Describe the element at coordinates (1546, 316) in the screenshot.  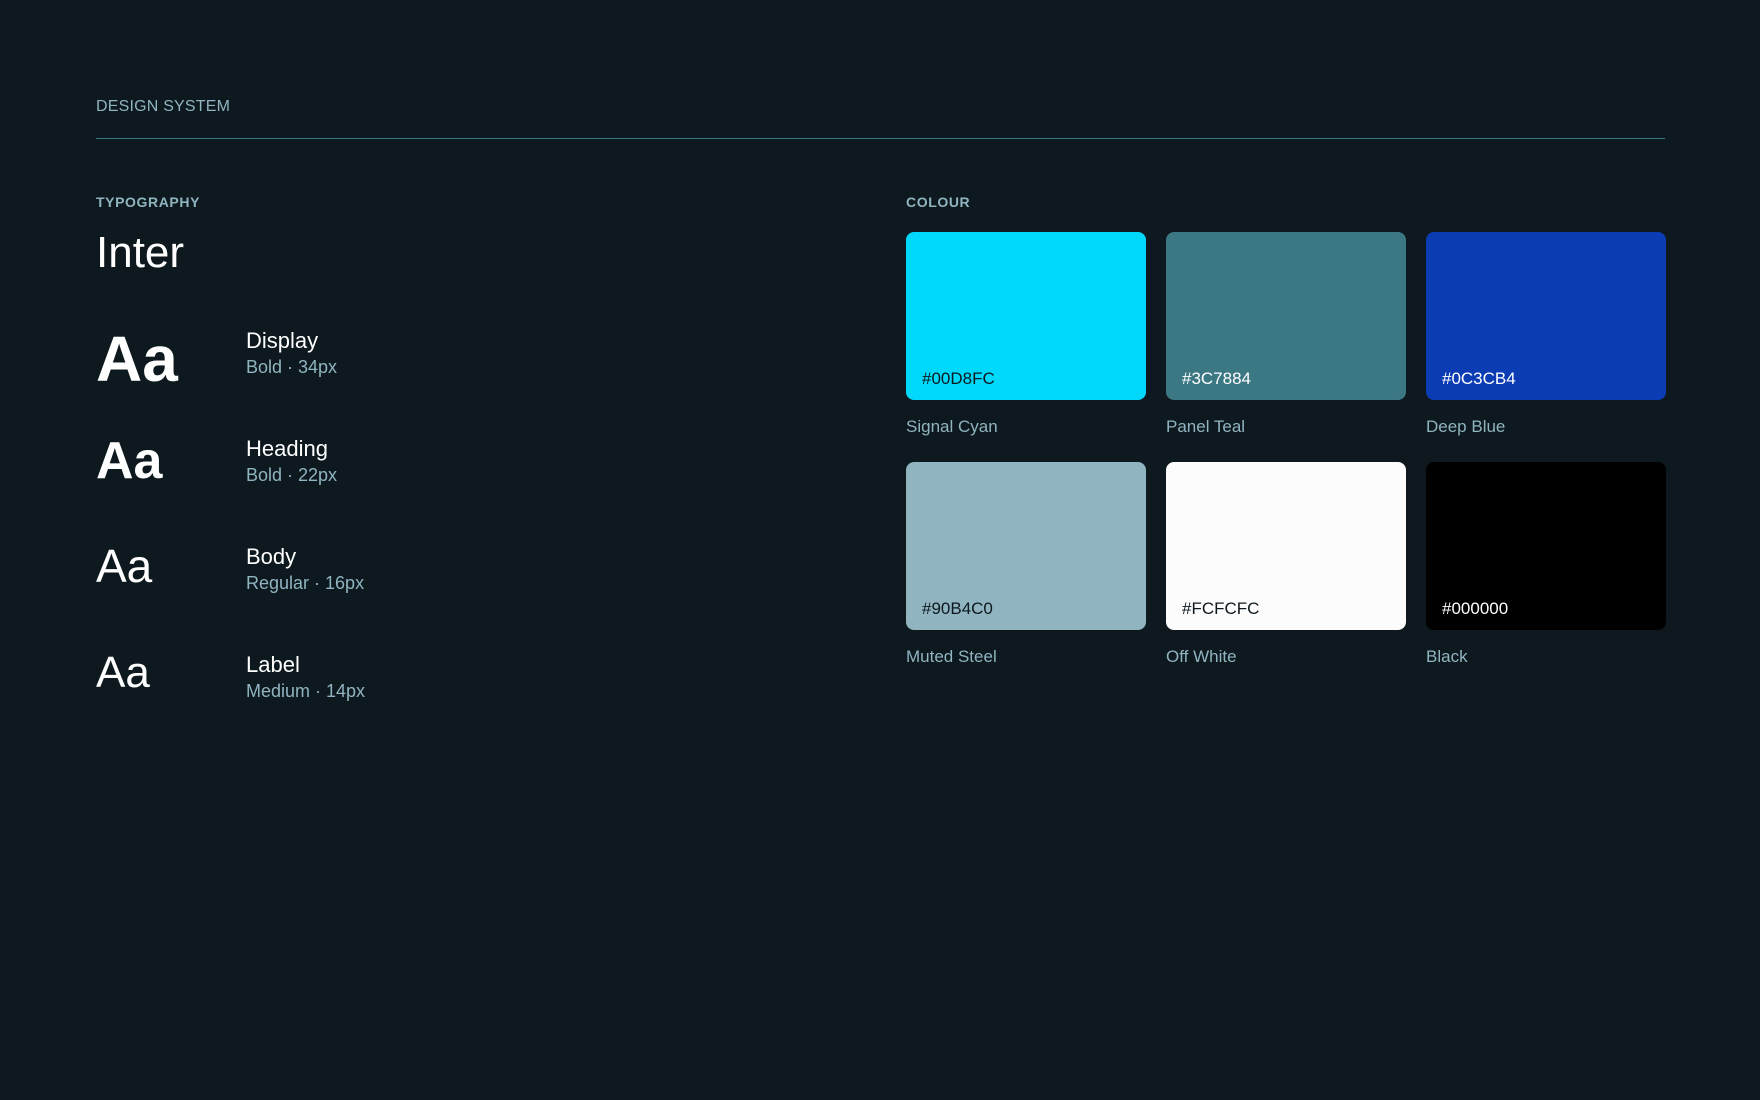
I see `swatch-chip: #0C3CB4` at that location.